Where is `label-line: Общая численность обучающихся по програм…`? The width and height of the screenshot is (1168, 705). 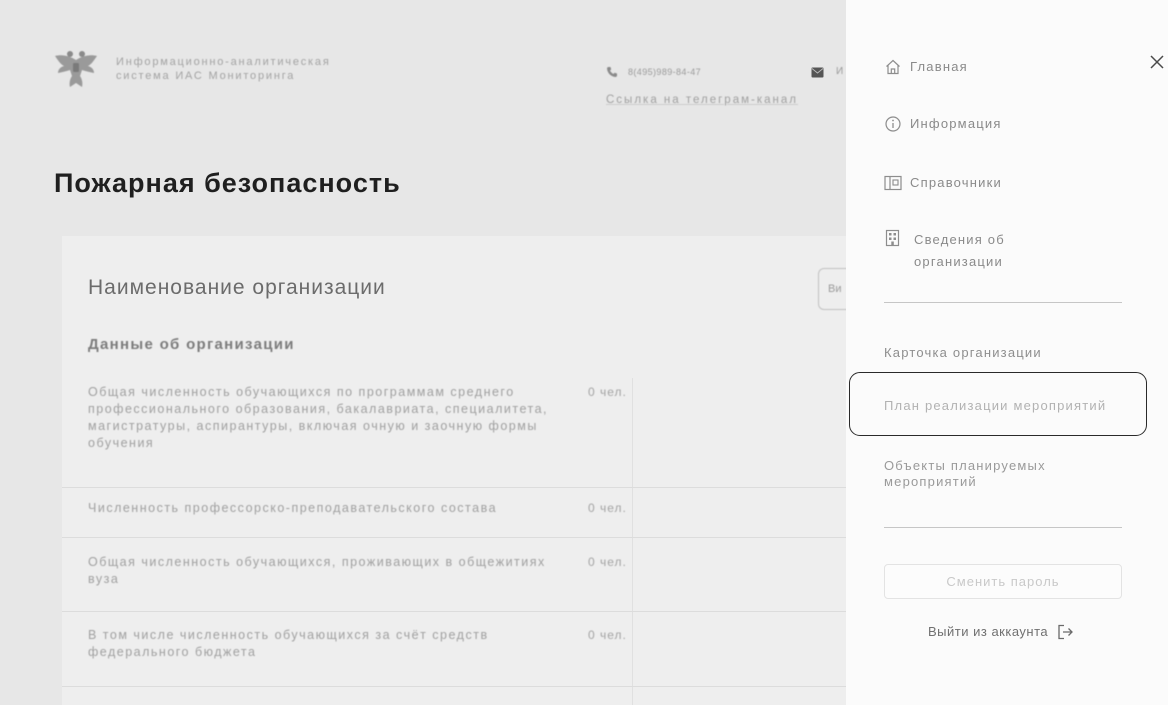
label-line: Общая численность обучающихся по програм… is located at coordinates (301, 392).